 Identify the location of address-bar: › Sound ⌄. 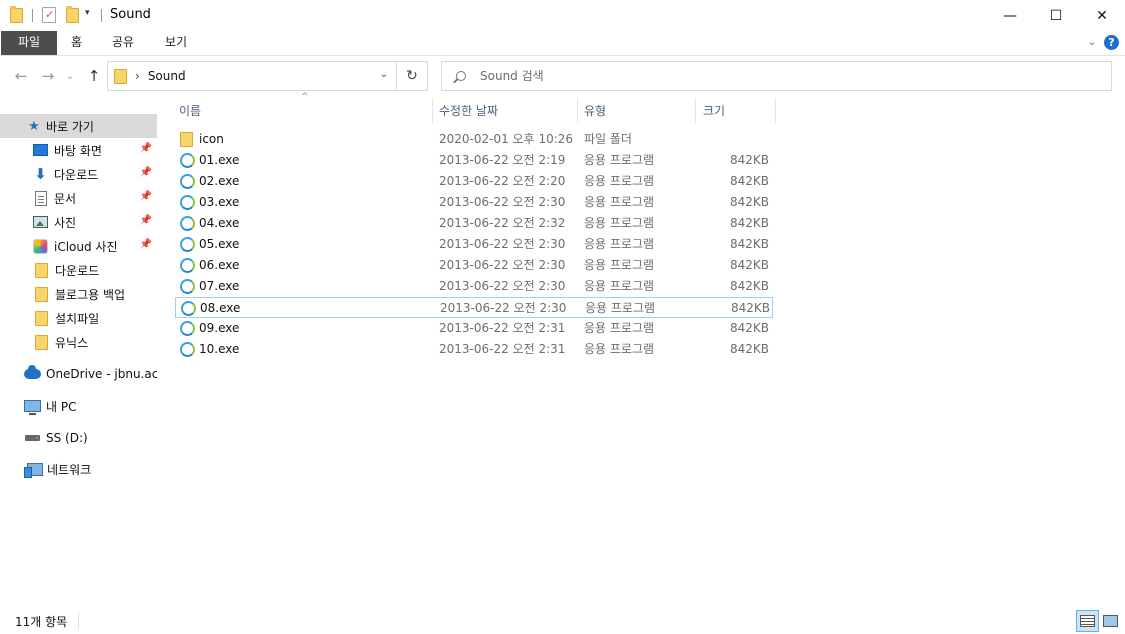
(252, 76).